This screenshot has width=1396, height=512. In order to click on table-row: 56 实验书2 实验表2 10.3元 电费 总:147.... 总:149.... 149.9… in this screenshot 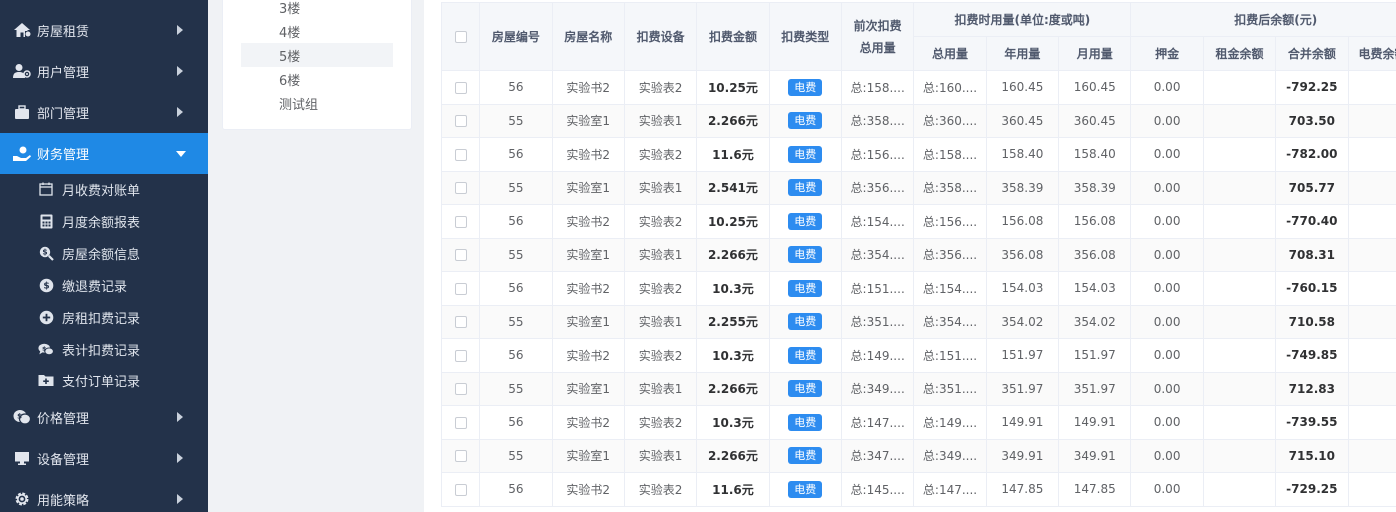, I will do `click(918, 422)`.